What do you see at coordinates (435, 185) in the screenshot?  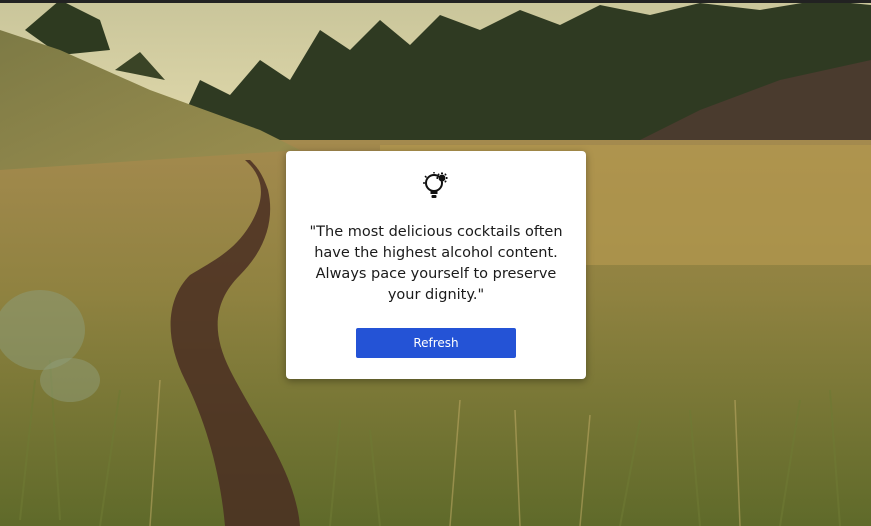 I see `lightbulb-gear-icon` at bounding box center [435, 185].